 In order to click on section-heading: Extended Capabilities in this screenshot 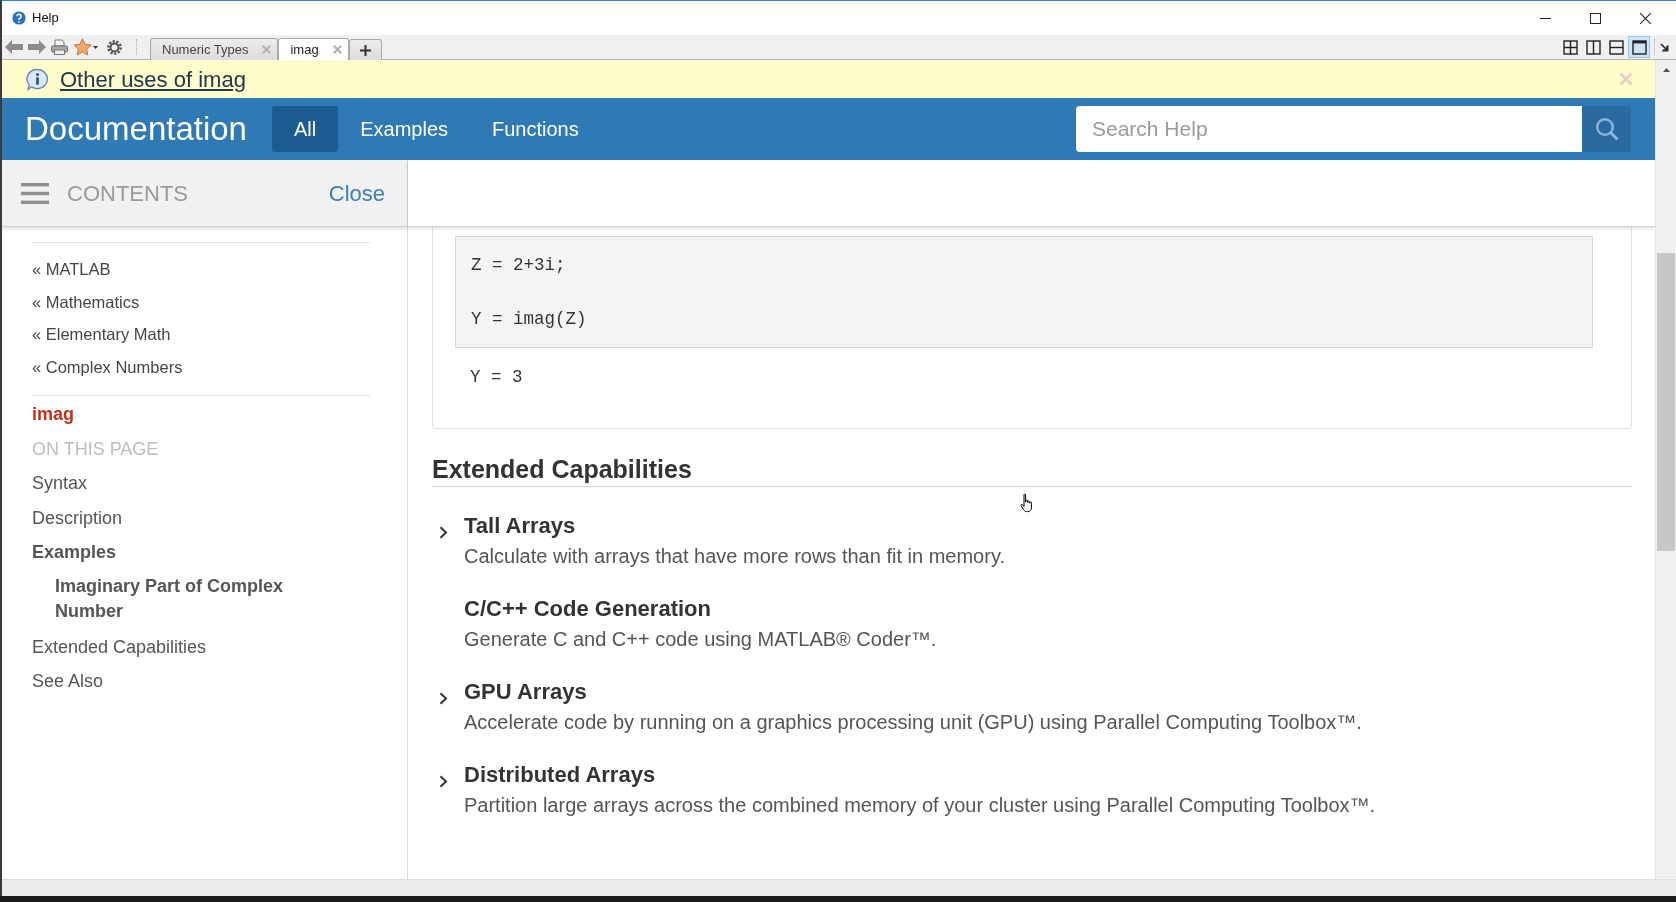, I will do `click(1032, 470)`.